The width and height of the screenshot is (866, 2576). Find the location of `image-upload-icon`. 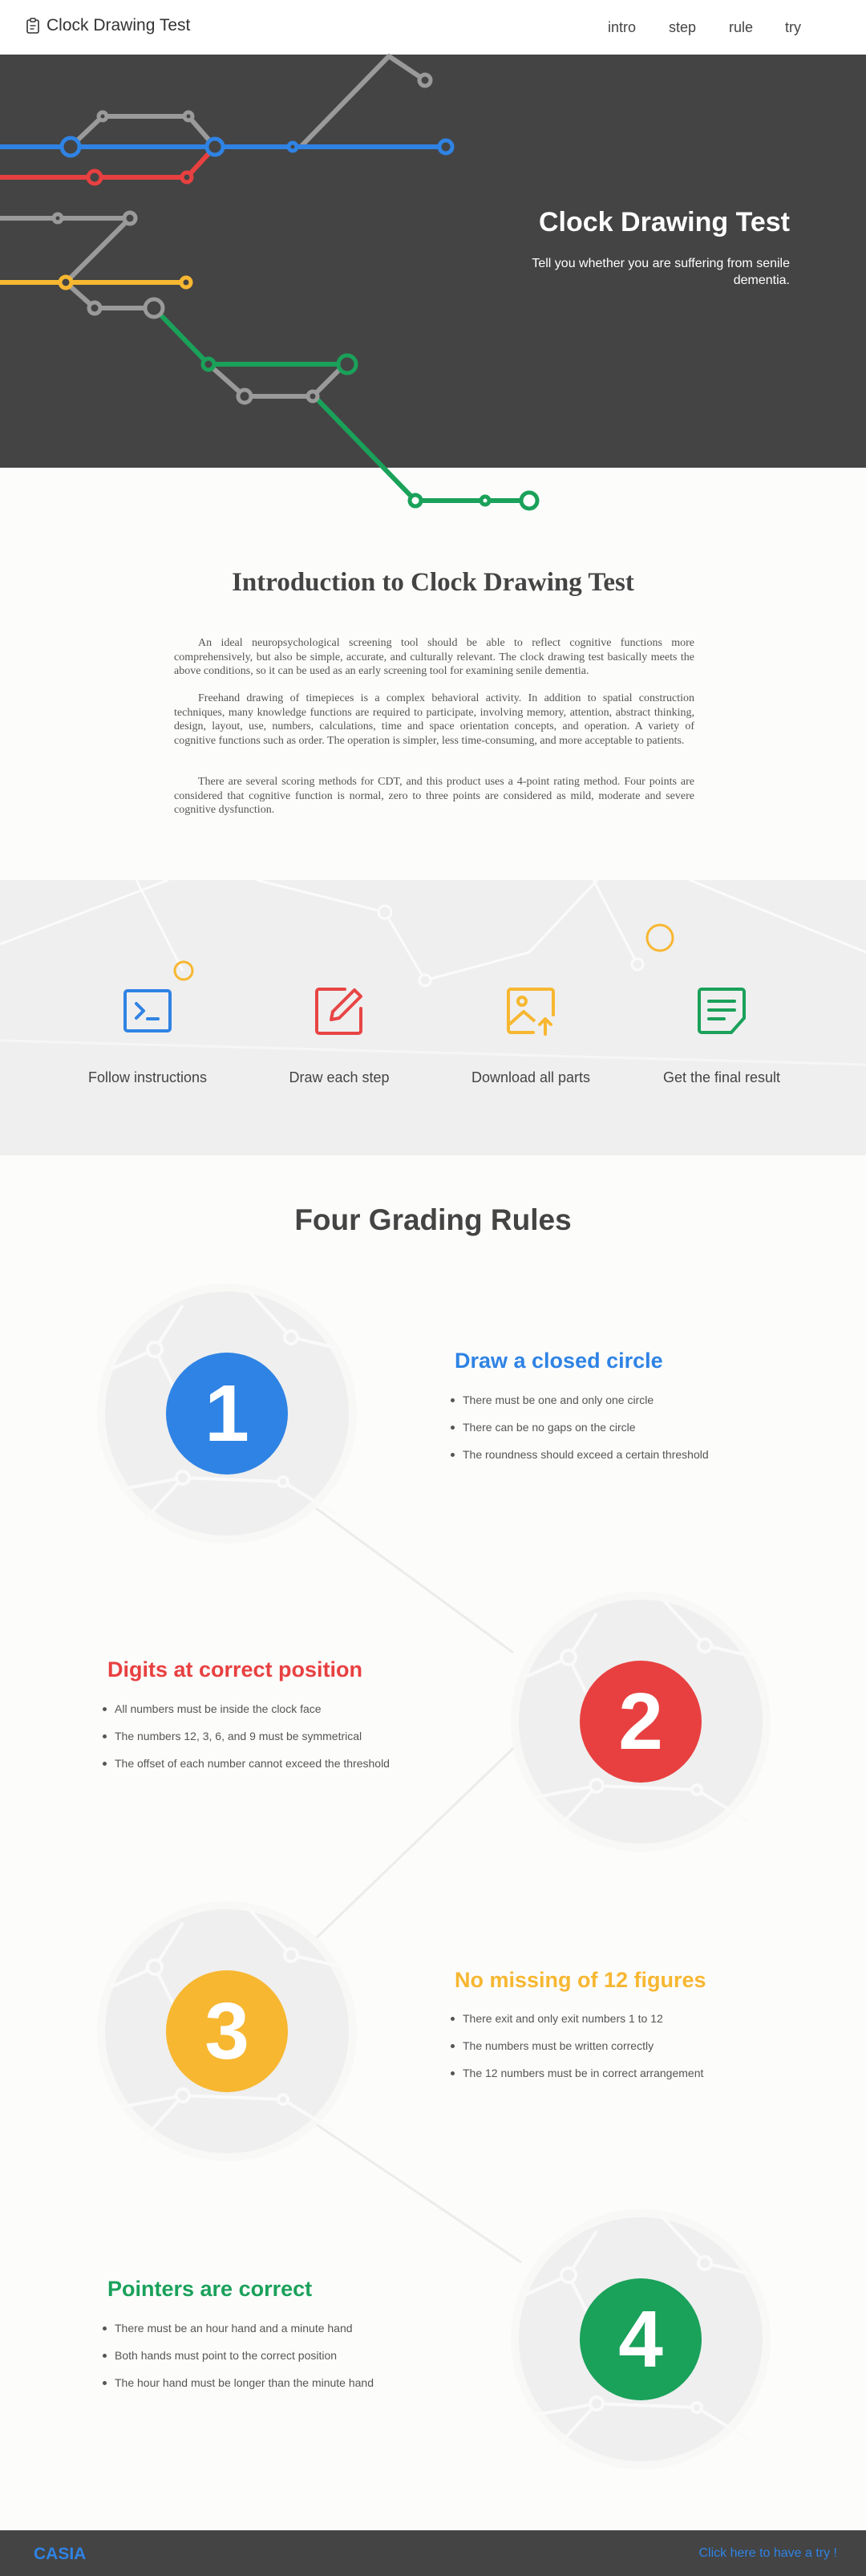

image-upload-icon is located at coordinates (531, 1012).